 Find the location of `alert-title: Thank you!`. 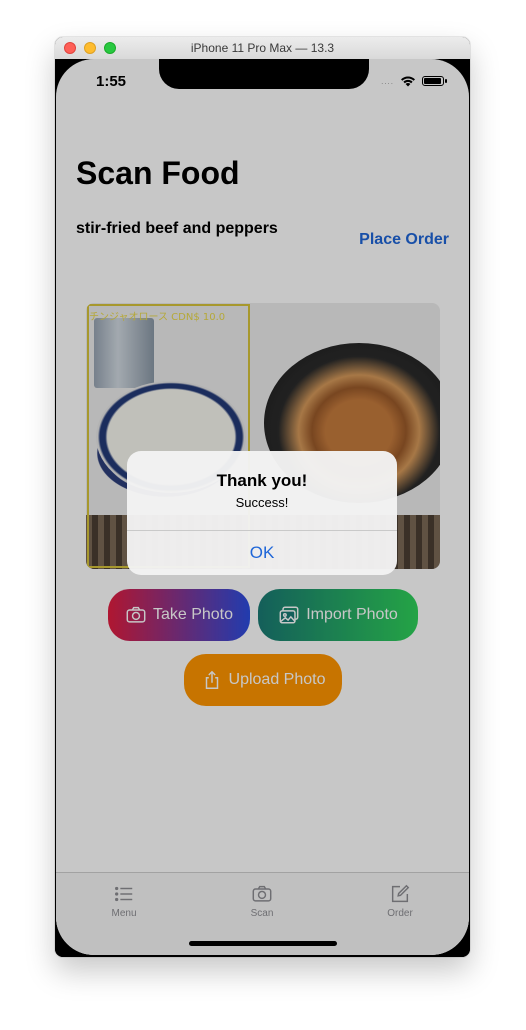

alert-title: Thank you! is located at coordinates (262, 480).